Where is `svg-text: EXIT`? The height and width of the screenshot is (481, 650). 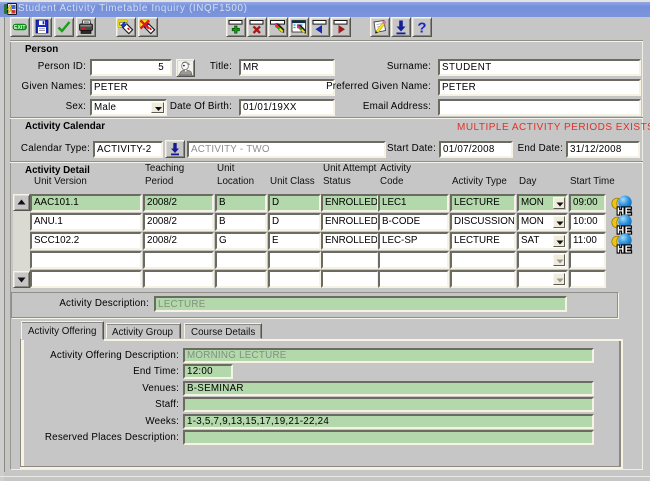 svg-text: EXIT is located at coordinates (20, 28).